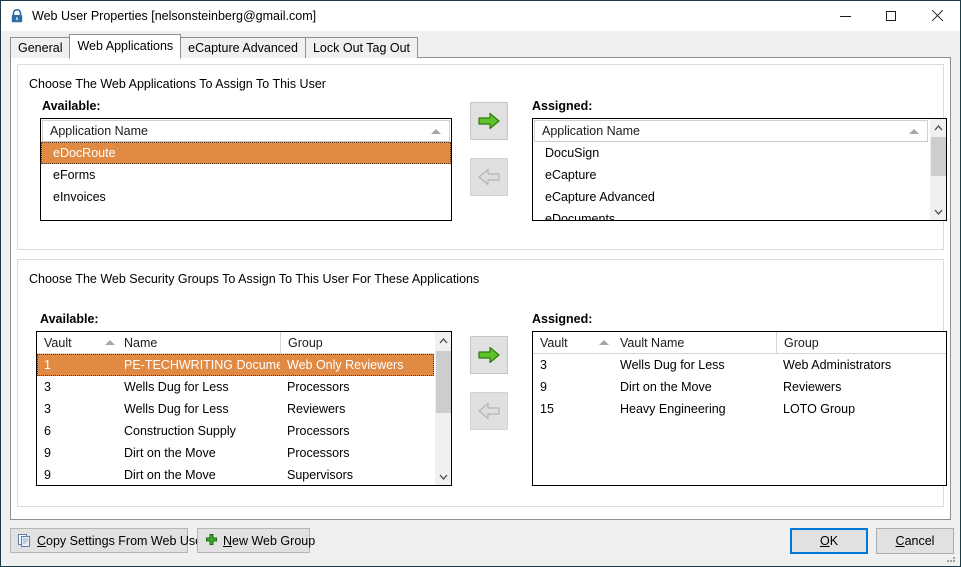 The height and width of the screenshot is (567, 961). Describe the element at coordinates (79, 197) in the screenshot. I see `list-item-label: eInvoices` at that location.